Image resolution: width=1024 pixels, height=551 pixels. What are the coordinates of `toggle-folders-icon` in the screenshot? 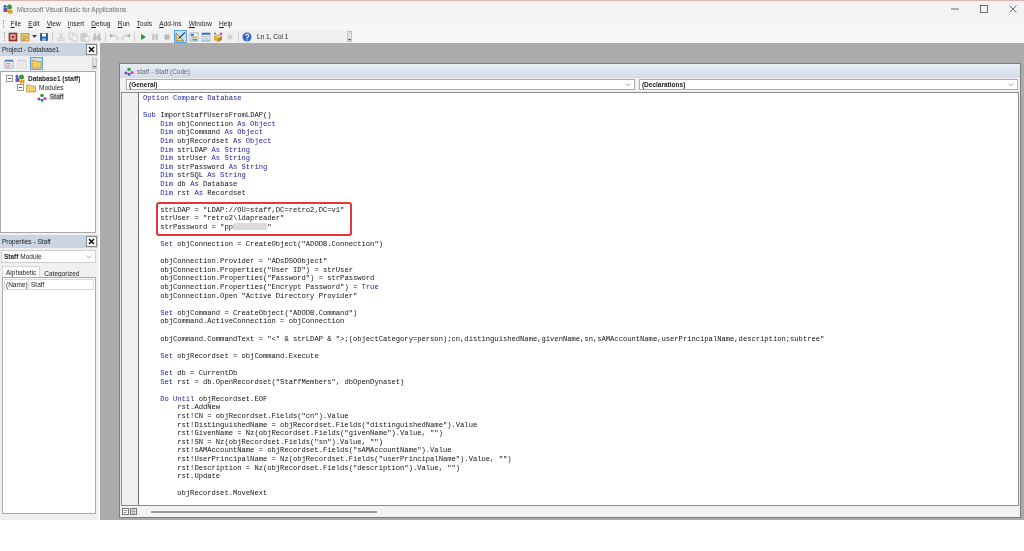 It's located at (36, 63).